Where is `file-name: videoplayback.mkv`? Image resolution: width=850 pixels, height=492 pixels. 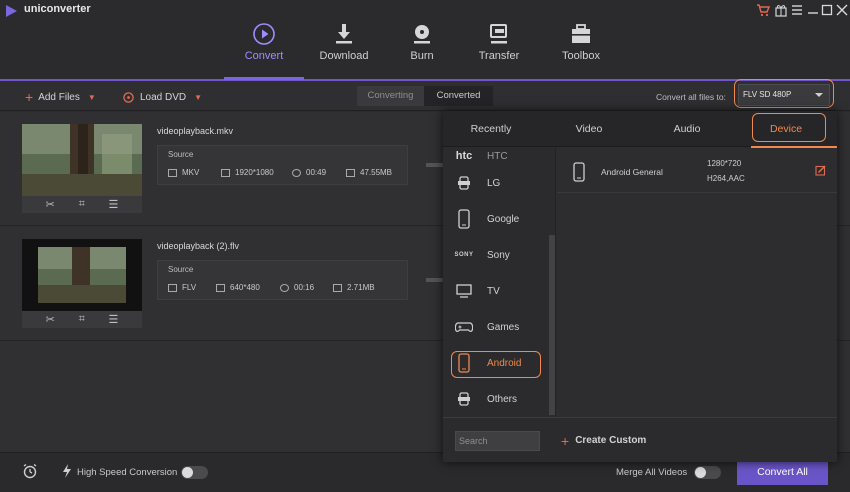 file-name: videoplayback.mkv is located at coordinates (195, 131).